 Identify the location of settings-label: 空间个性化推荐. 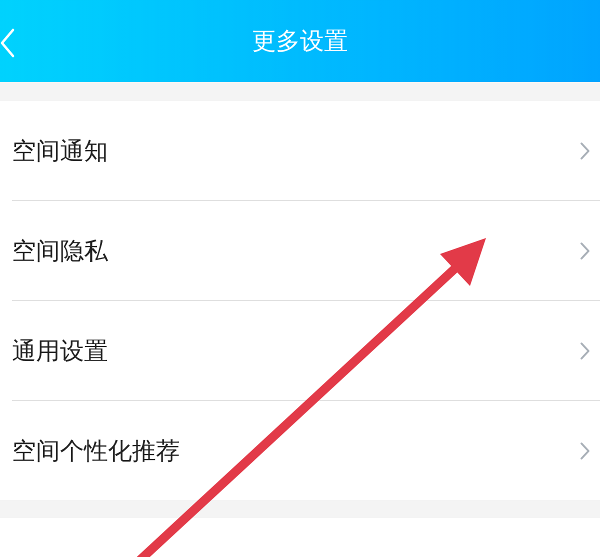
(96, 451).